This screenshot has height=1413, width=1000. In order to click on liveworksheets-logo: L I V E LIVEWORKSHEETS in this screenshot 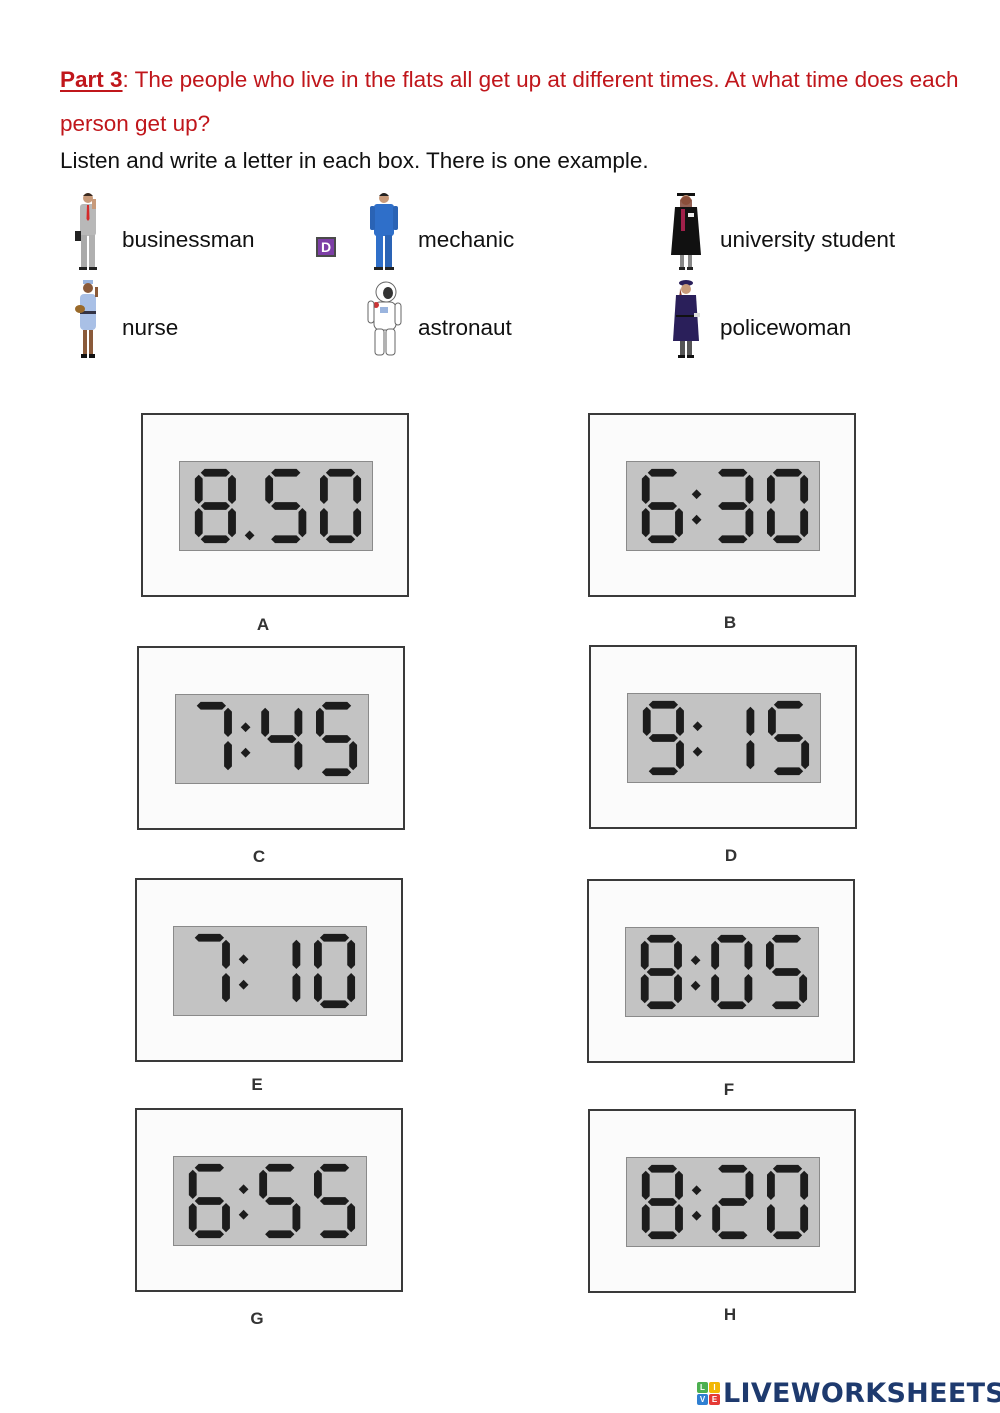, I will do `click(848, 1393)`.